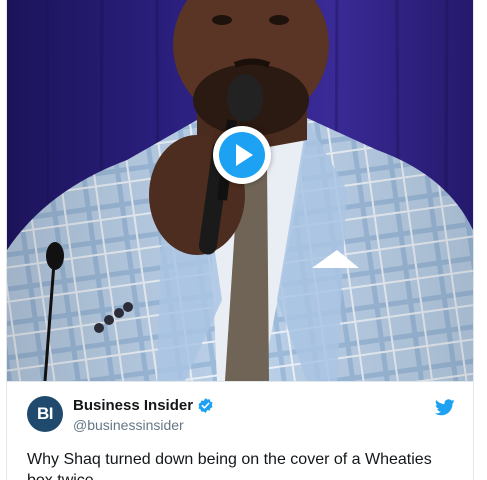 The height and width of the screenshot is (480, 487). I want to click on avatar: BI, so click(45, 414).